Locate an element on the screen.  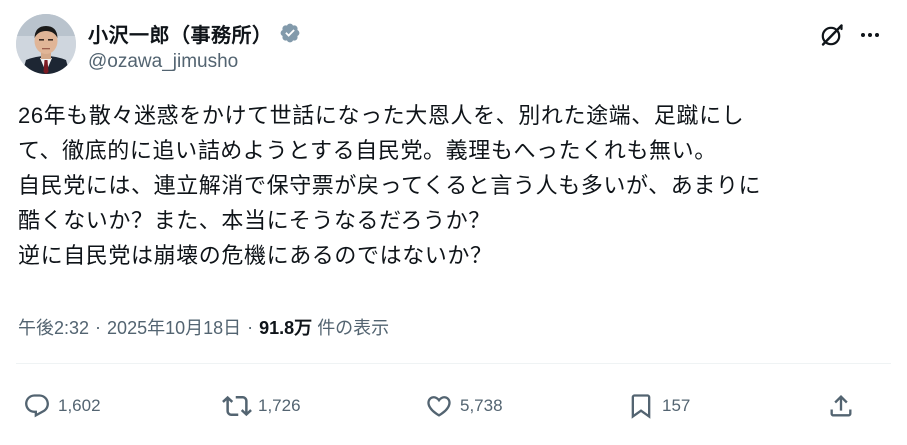
like-button: 5,738 is located at coordinates (463, 406).